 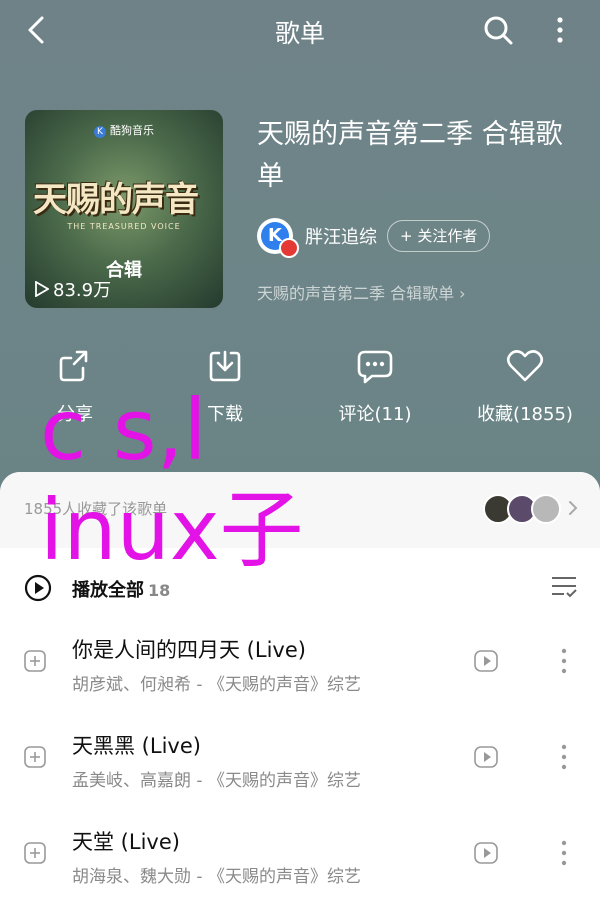 I want to click on play-all-text: 播放全部, so click(x=108, y=590).